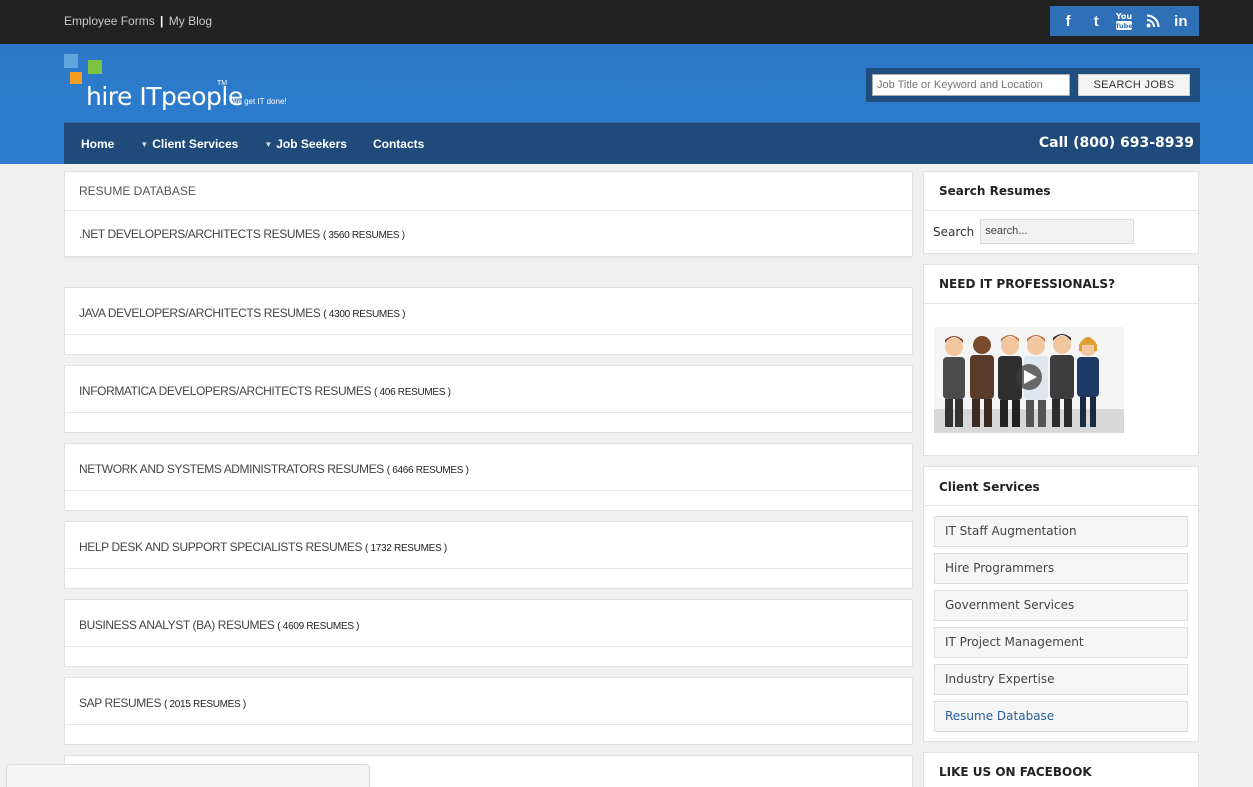 The image size is (1253, 787). What do you see at coordinates (427, 470) in the screenshot?
I see `category-count: ( 6466 RESUMES )` at bounding box center [427, 470].